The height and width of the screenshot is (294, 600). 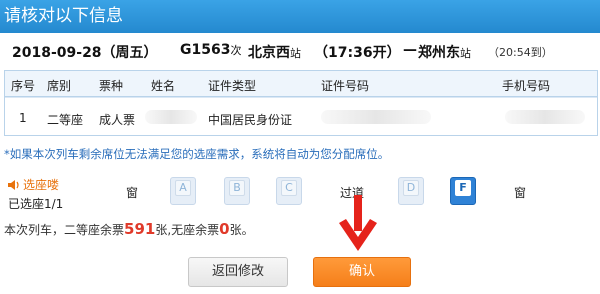 I want to click on remaining-tickets: 本次列车，二等座余票591张,无座余票0张。, so click(x=129, y=229).